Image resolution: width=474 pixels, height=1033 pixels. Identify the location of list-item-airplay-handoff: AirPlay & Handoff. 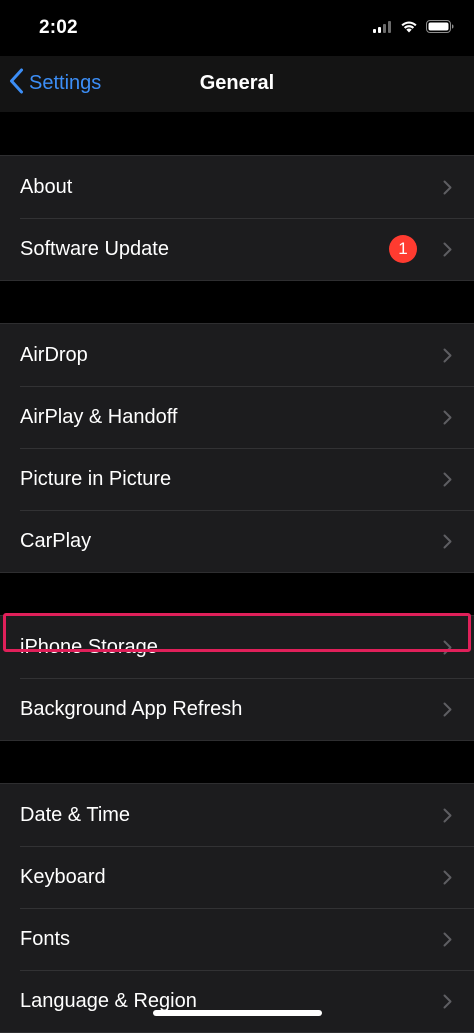
(237, 417).